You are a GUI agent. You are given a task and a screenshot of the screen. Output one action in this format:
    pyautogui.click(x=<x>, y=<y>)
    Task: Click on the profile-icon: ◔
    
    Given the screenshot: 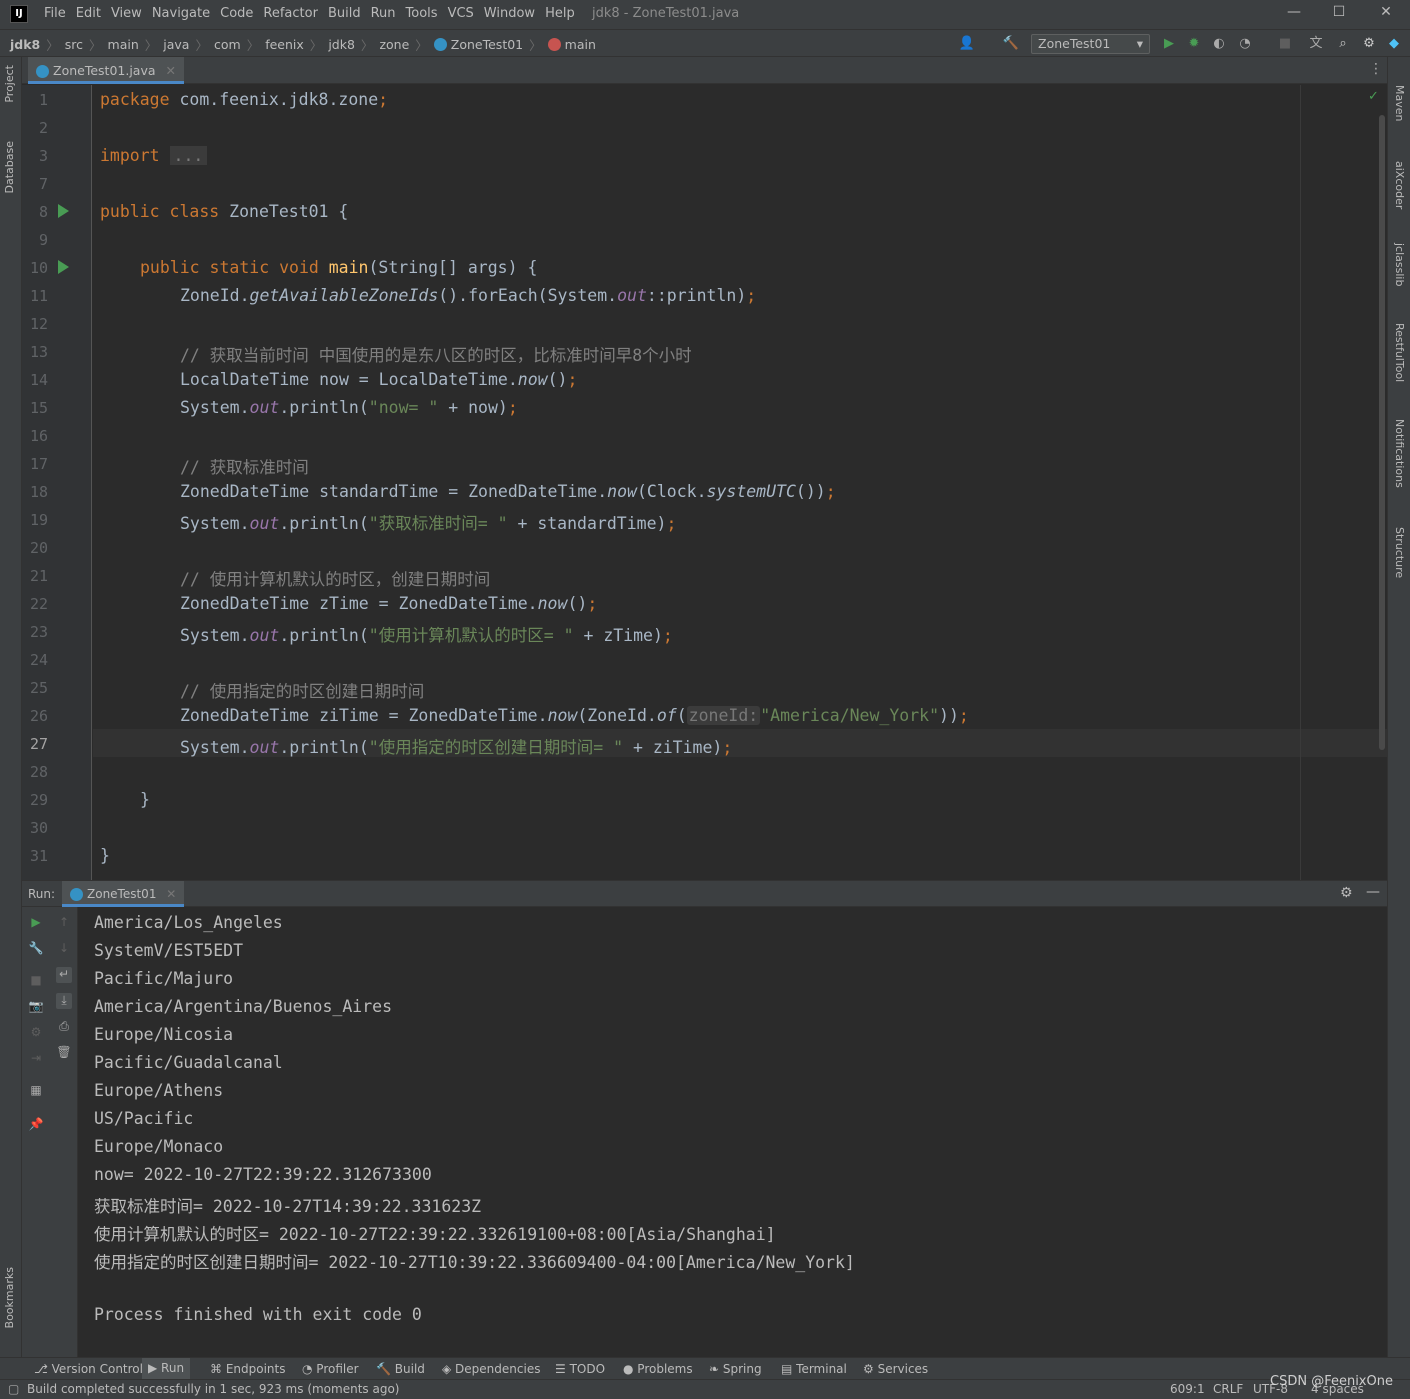 What is the action you would take?
    pyautogui.click(x=1245, y=44)
    